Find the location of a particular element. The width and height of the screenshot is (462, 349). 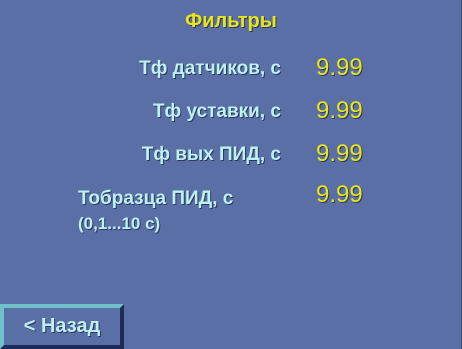

sensor-filter-label: Тф датчиков, с is located at coordinates (210, 68).